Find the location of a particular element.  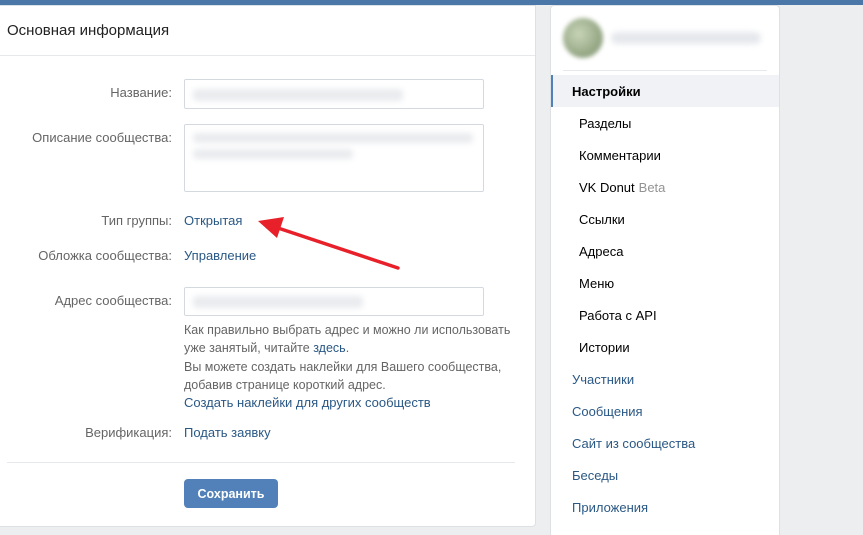

red-arrow-icon is located at coordinates (329, 243).